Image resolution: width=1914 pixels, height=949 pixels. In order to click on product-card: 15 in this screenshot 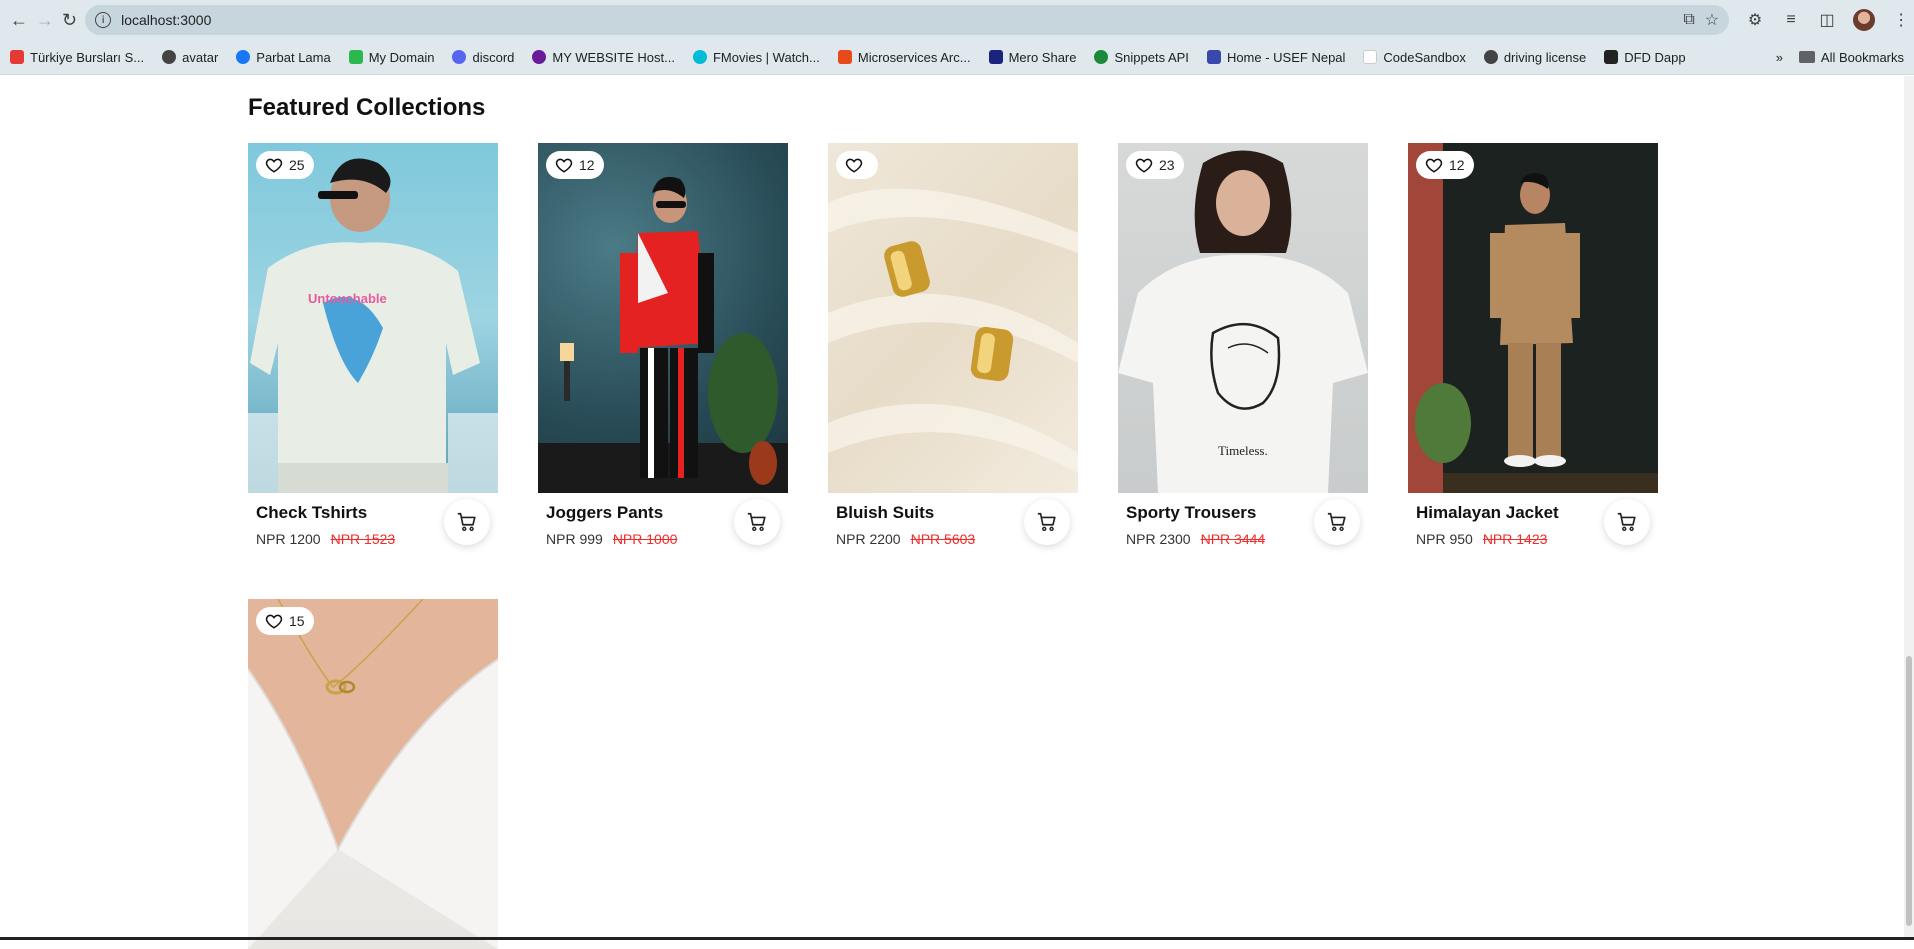, I will do `click(373, 774)`.